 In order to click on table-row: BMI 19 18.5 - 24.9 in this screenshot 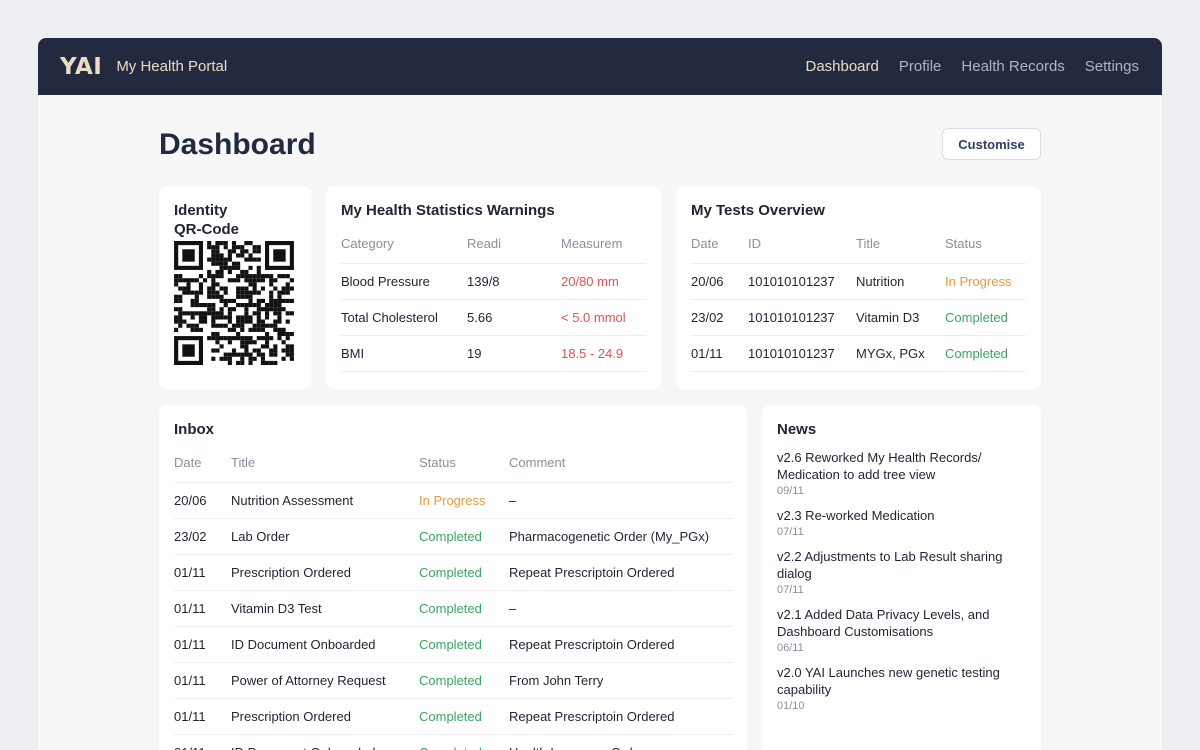, I will do `click(493, 353)`.